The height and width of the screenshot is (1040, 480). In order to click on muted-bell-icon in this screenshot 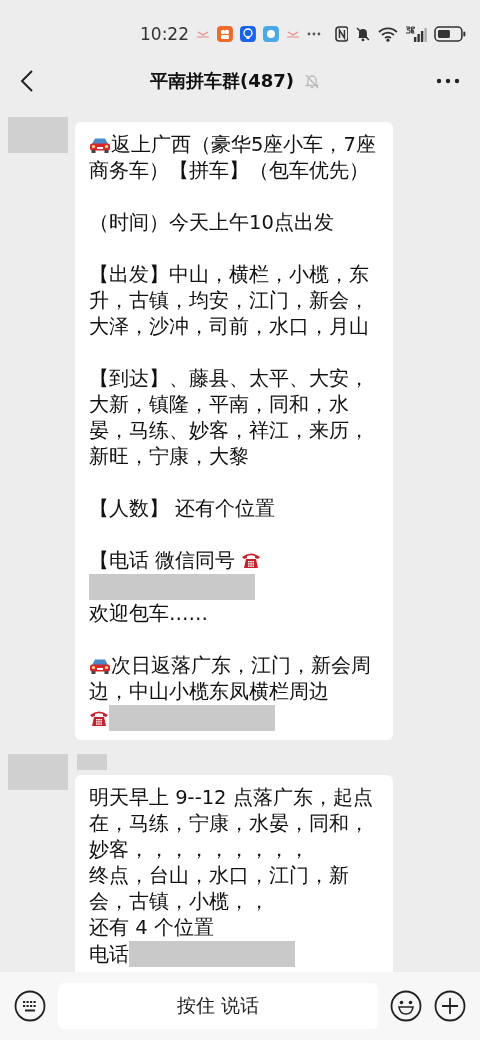, I will do `click(363, 34)`.